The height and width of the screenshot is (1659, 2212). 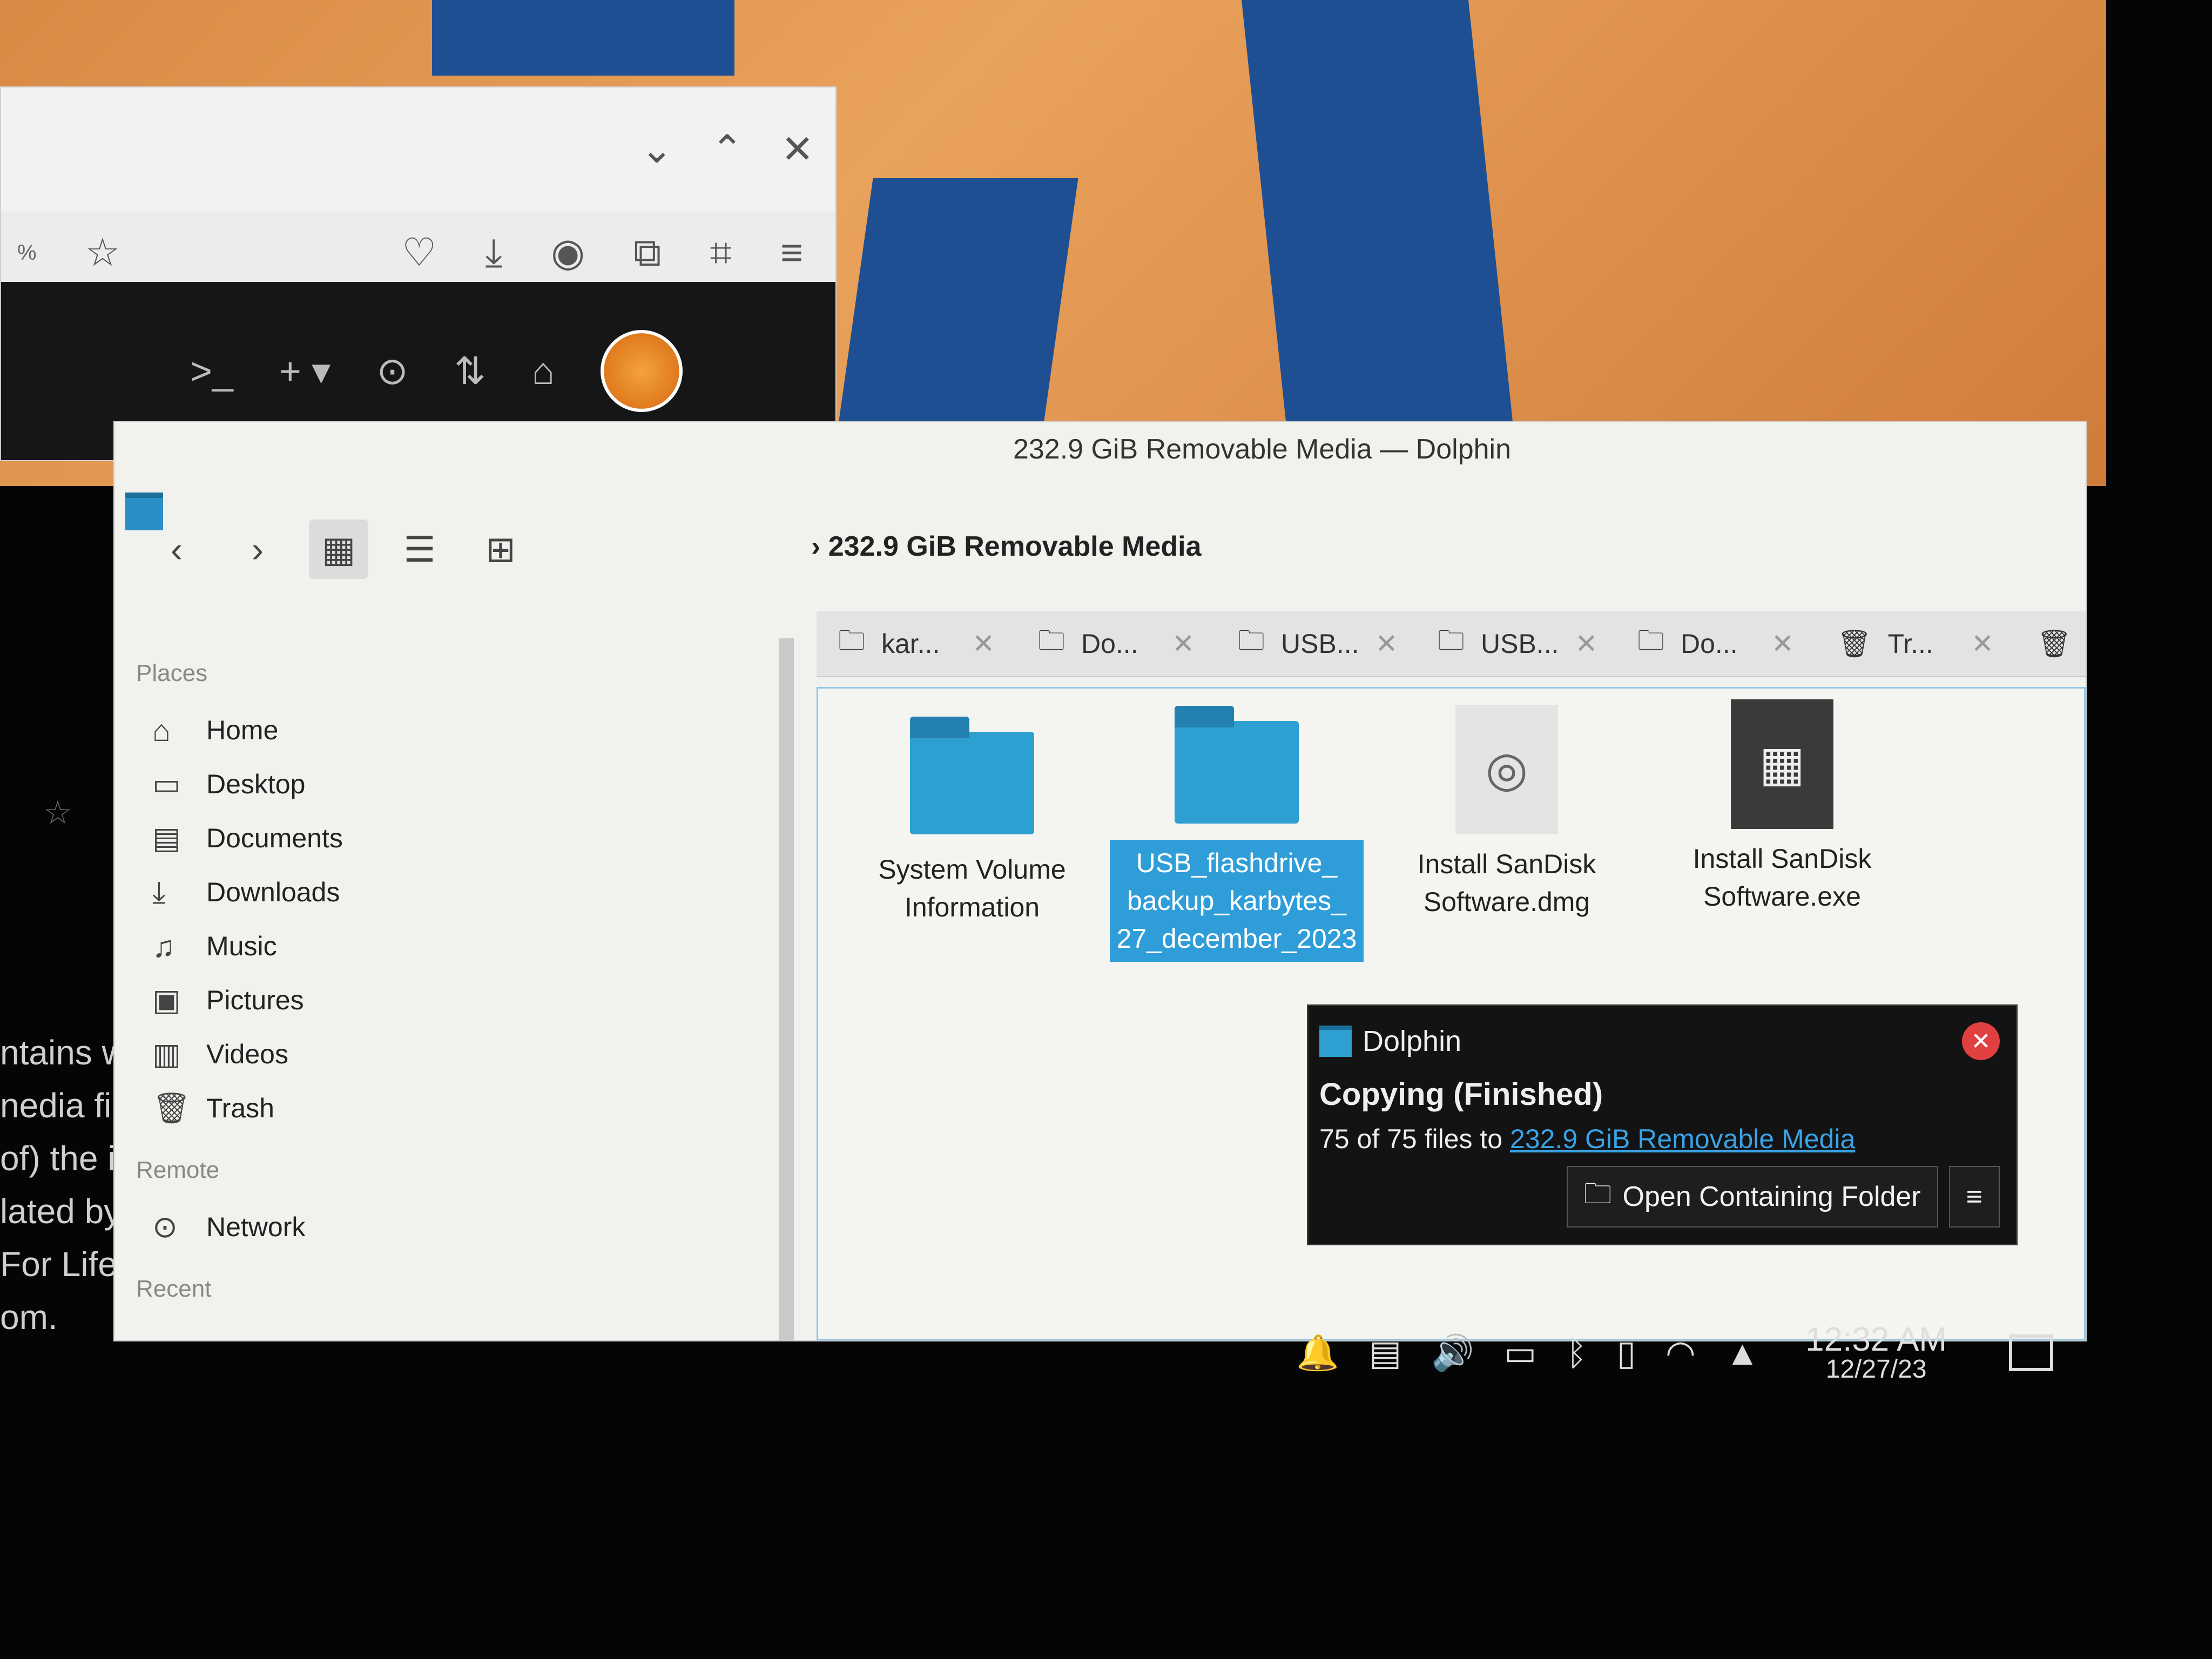 I want to click on notification-destination-link: 232.9 GiB Removable Media, so click(x=1682, y=1139).